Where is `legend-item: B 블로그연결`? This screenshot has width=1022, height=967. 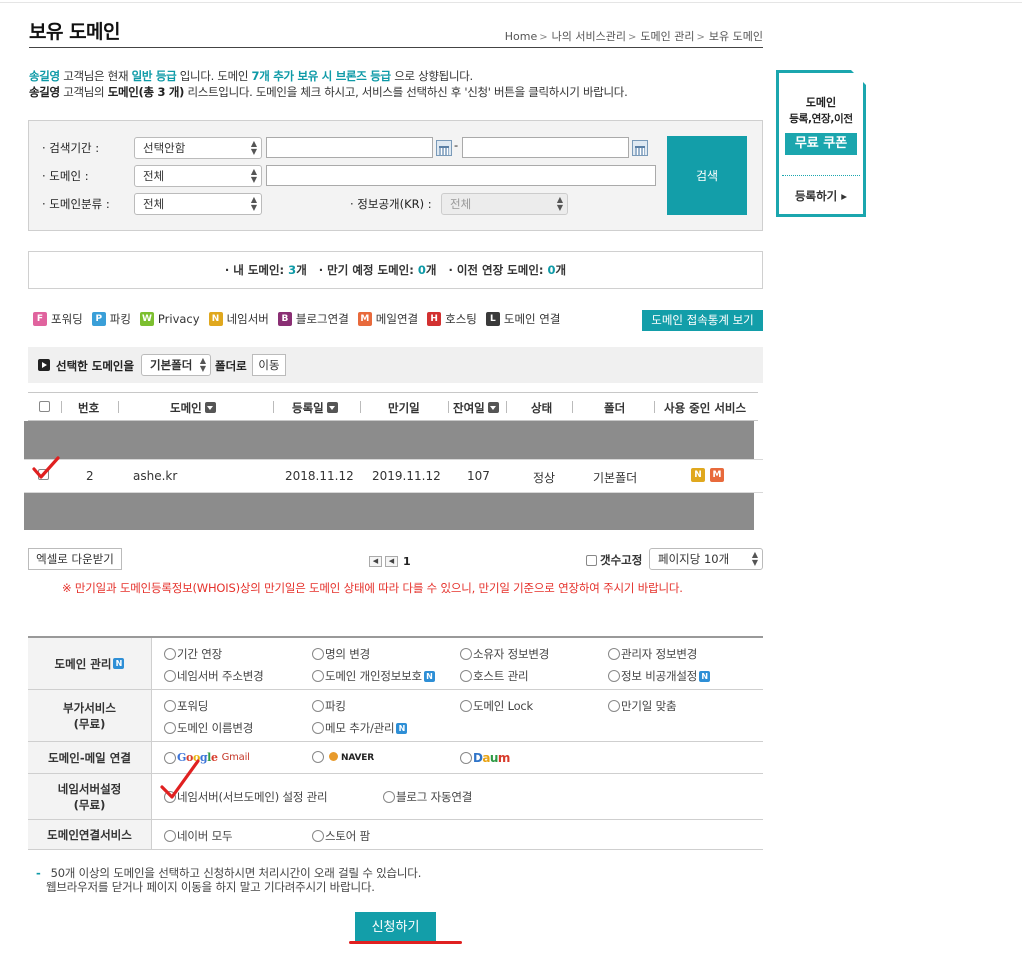
legend-item: B 블로그연결 is located at coordinates (313, 319).